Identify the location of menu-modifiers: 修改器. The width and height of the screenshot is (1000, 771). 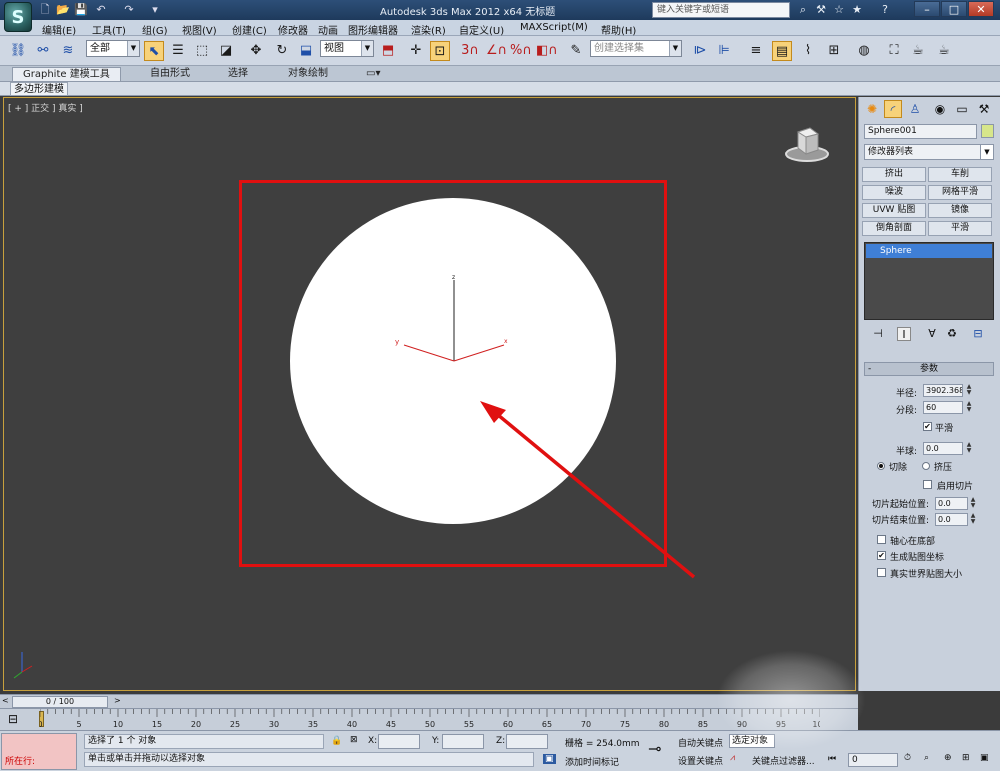
(293, 29).